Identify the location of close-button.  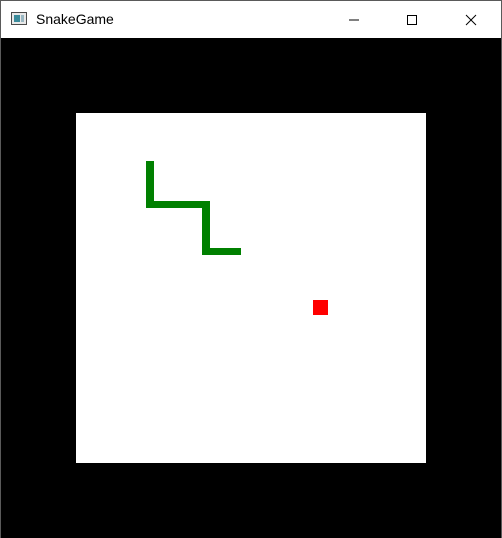
(471, 19).